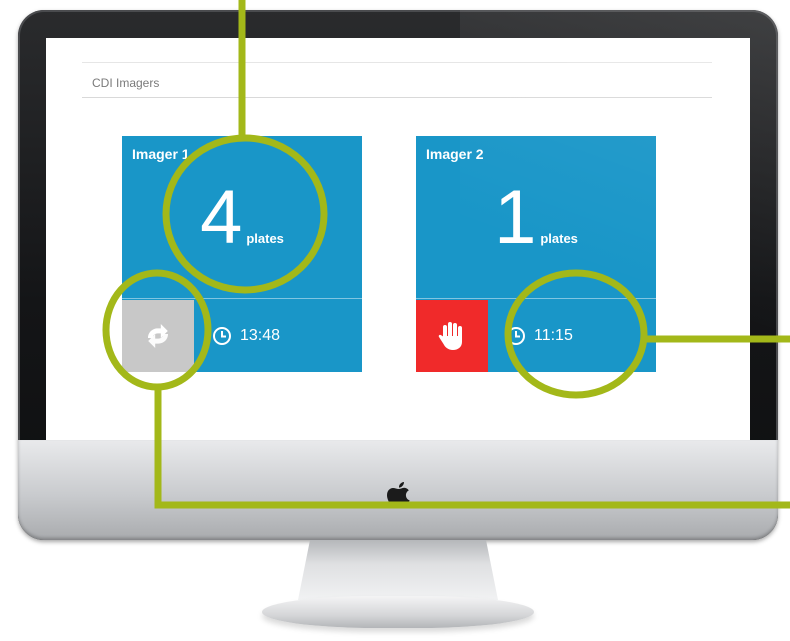 This screenshot has height=641, width=790. Describe the element at coordinates (398, 494) in the screenshot. I see `apple-logo-icon` at that location.